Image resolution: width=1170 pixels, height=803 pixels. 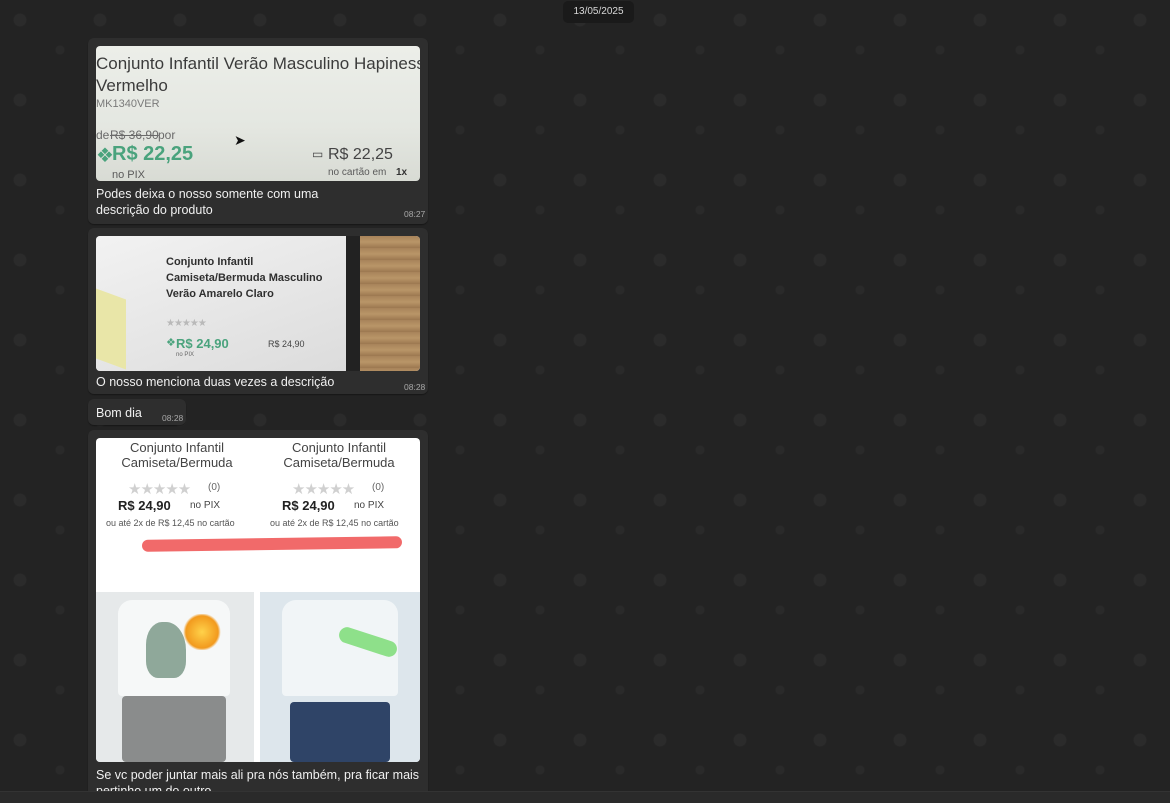 What do you see at coordinates (166, 650) in the screenshot?
I see `dinosaur-print` at bounding box center [166, 650].